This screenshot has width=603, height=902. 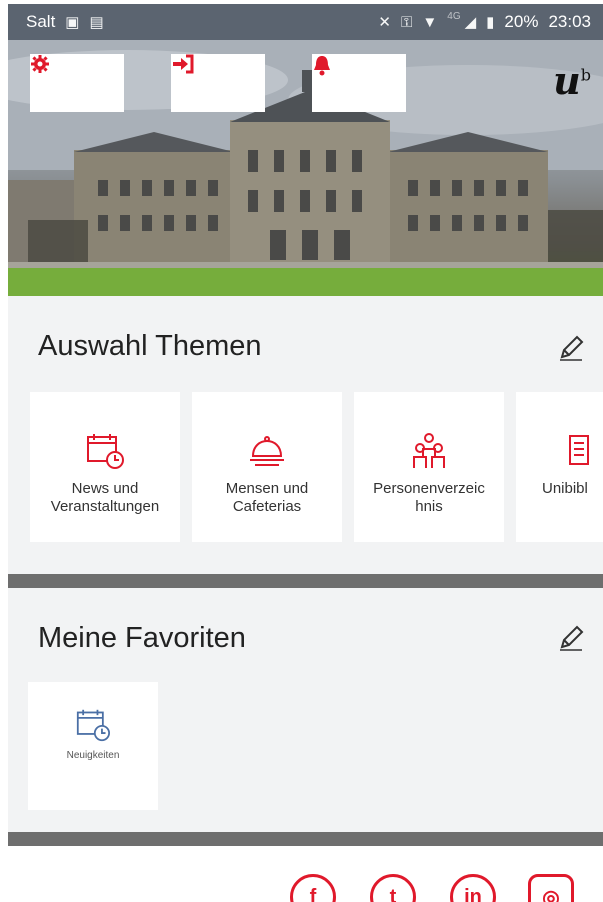 What do you see at coordinates (96, 22) in the screenshot?
I see `screenshot-icon: ▤` at bounding box center [96, 22].